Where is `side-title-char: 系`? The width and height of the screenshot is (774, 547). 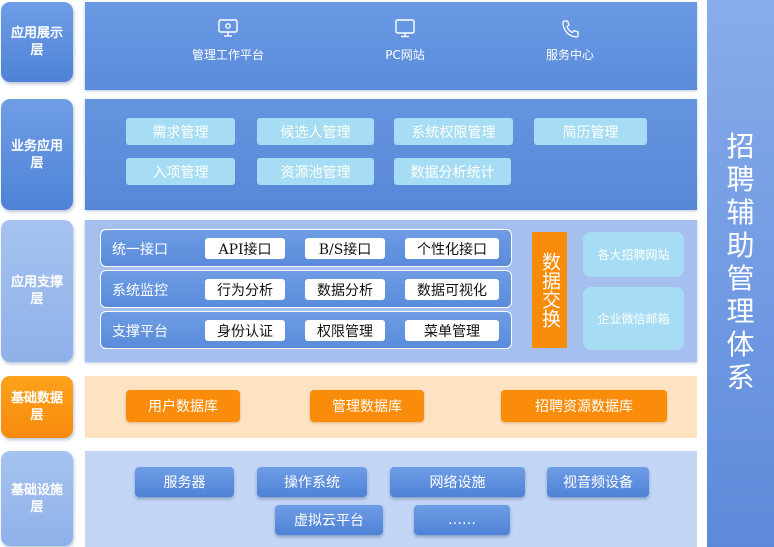
side-title-char: 系 is located at coordinates (740, 377).